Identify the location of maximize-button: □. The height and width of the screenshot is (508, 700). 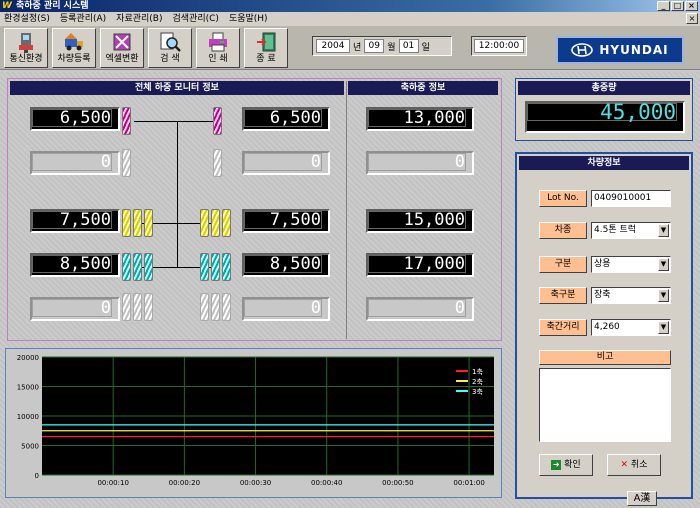
(677, 6).